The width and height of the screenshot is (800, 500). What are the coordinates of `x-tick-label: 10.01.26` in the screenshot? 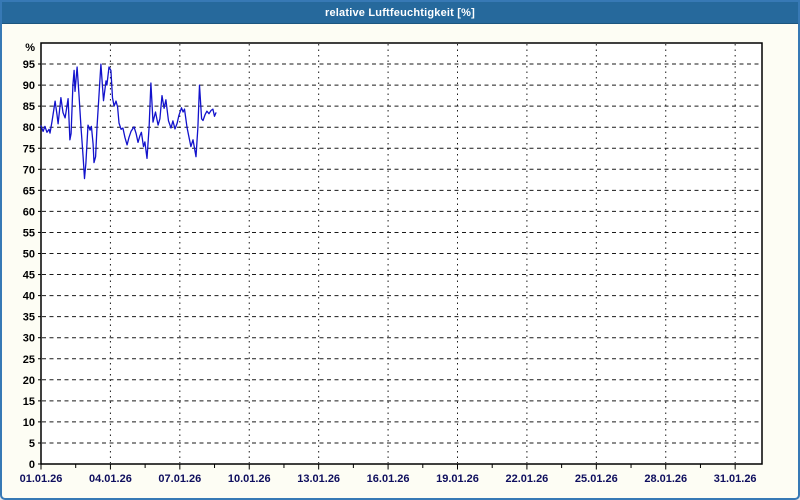 It's located at (249, 479).